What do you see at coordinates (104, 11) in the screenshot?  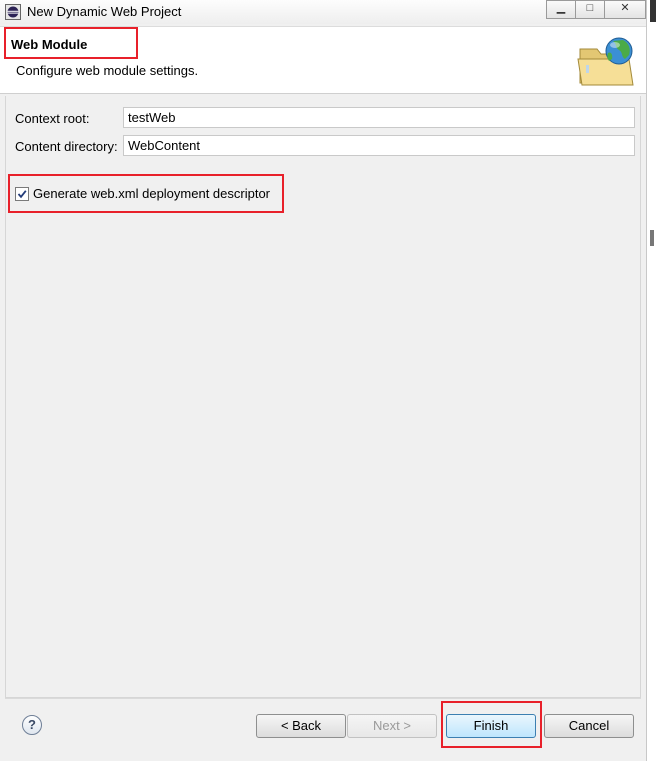 I see `window-title: New Dynamic Web Project` at bounding box center [104, 11].